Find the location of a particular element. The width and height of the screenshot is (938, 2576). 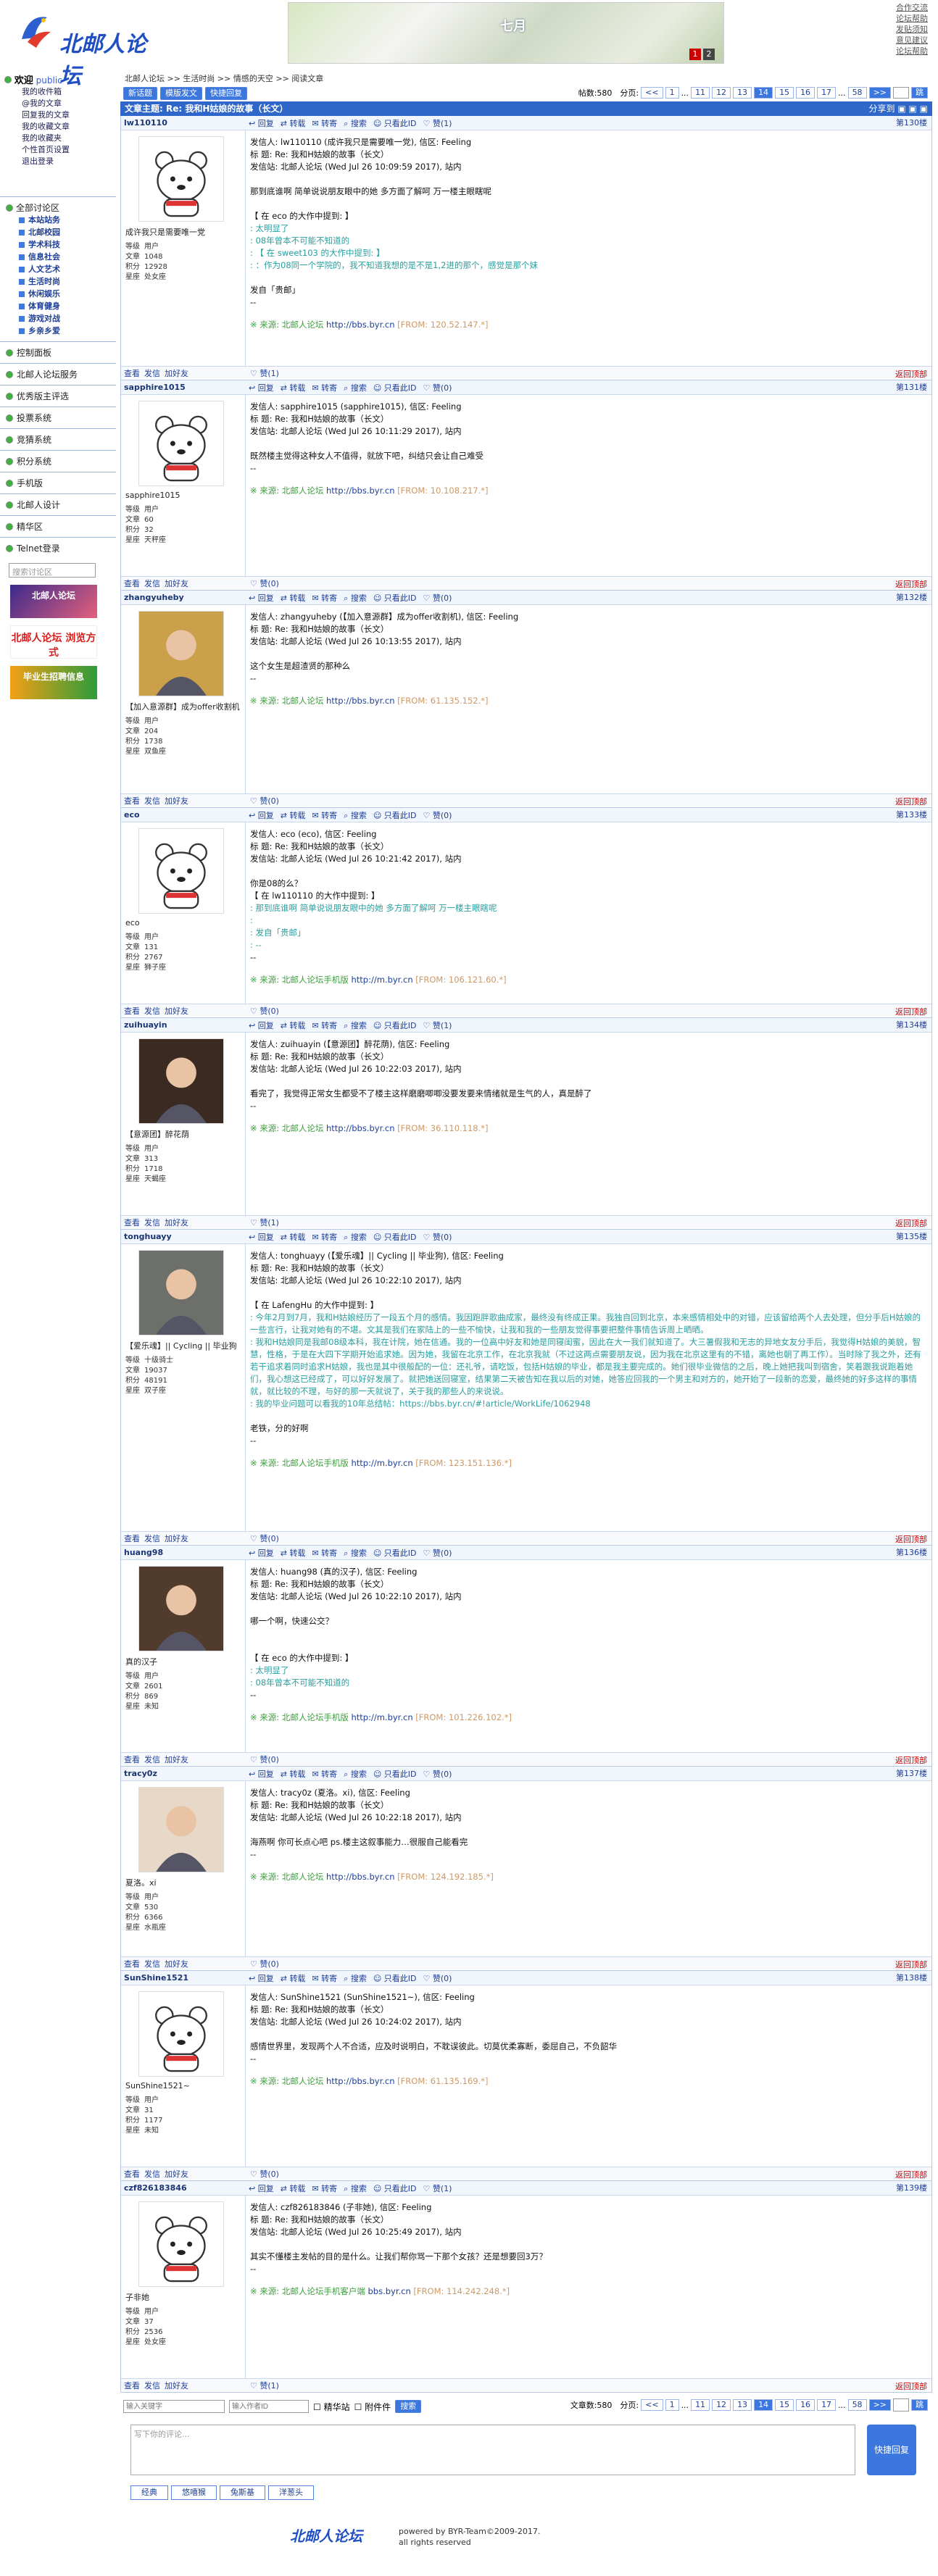

page-current: 14 is located at coordinates (763, 2405).